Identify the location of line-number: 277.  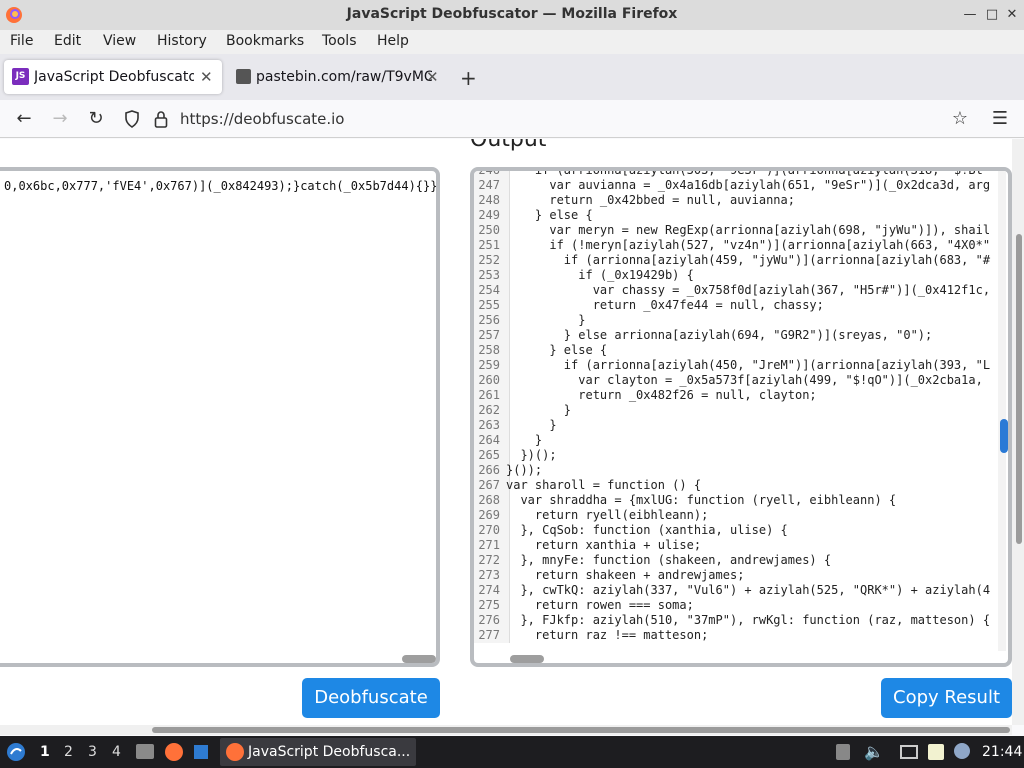
(489, 635).